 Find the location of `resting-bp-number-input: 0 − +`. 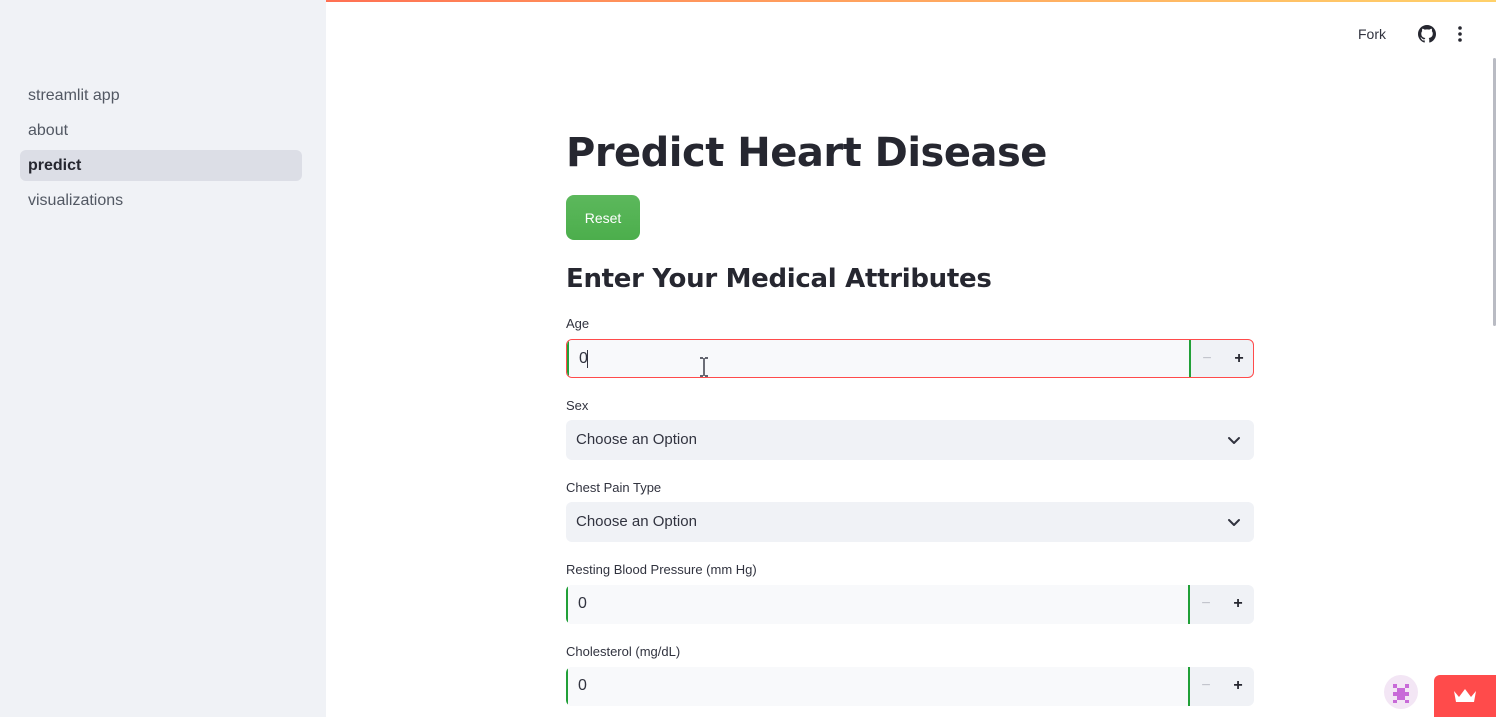

resting-bp-number-input: 0 − + is located at coordinates (910, 604).